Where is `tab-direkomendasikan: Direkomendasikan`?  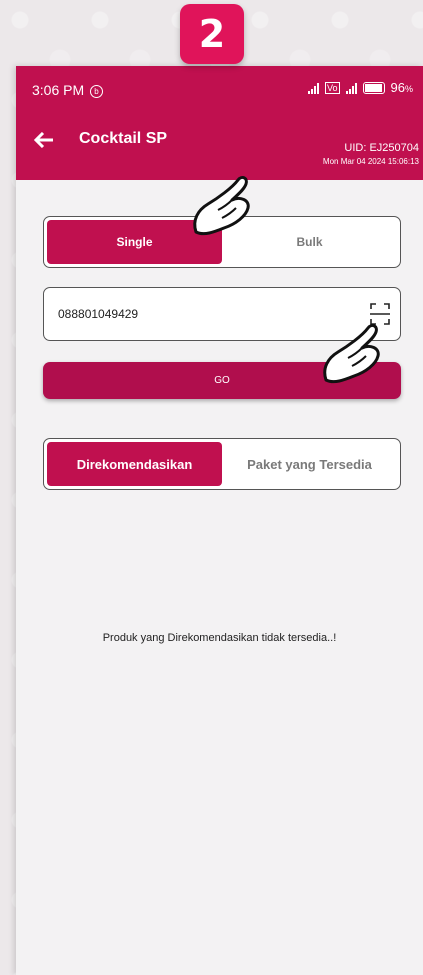 tab-direkomendasikan: Direkomendasikan is located at coordinates (134, 464).